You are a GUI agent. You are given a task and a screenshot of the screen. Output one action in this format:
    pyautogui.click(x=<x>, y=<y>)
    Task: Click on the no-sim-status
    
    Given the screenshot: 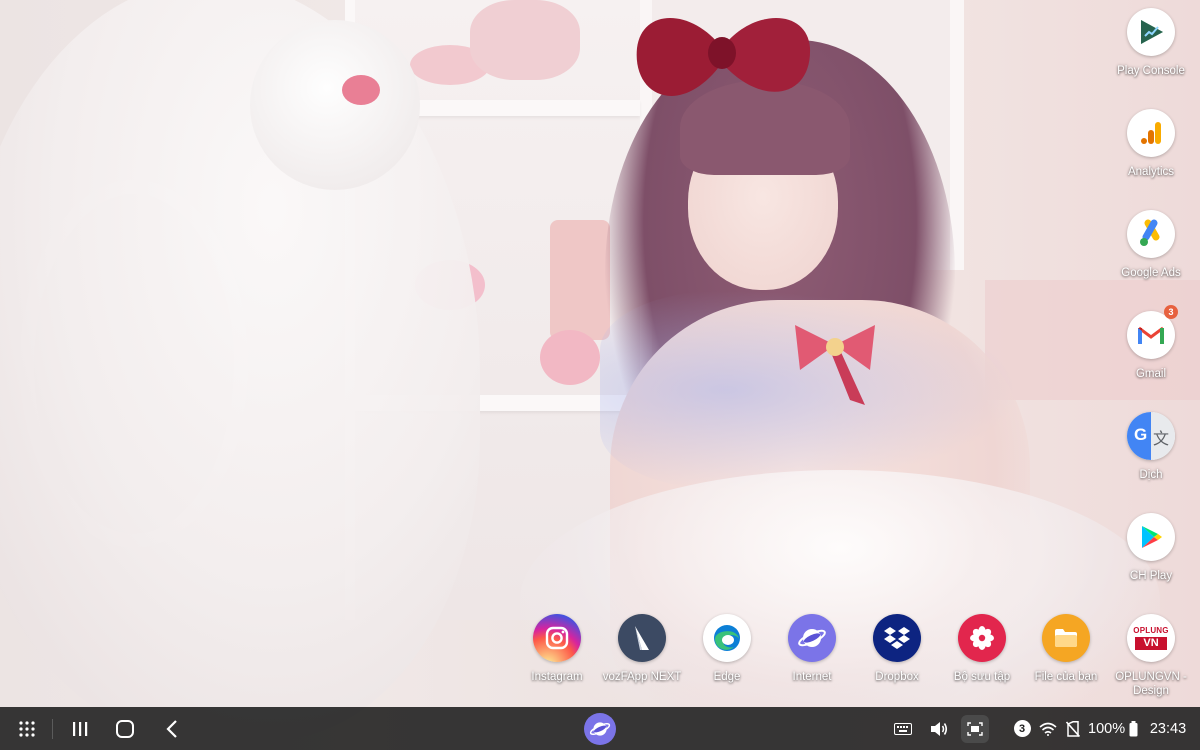 What is the action you would take?
    pyautogui.click(x=1073, y=728)
    